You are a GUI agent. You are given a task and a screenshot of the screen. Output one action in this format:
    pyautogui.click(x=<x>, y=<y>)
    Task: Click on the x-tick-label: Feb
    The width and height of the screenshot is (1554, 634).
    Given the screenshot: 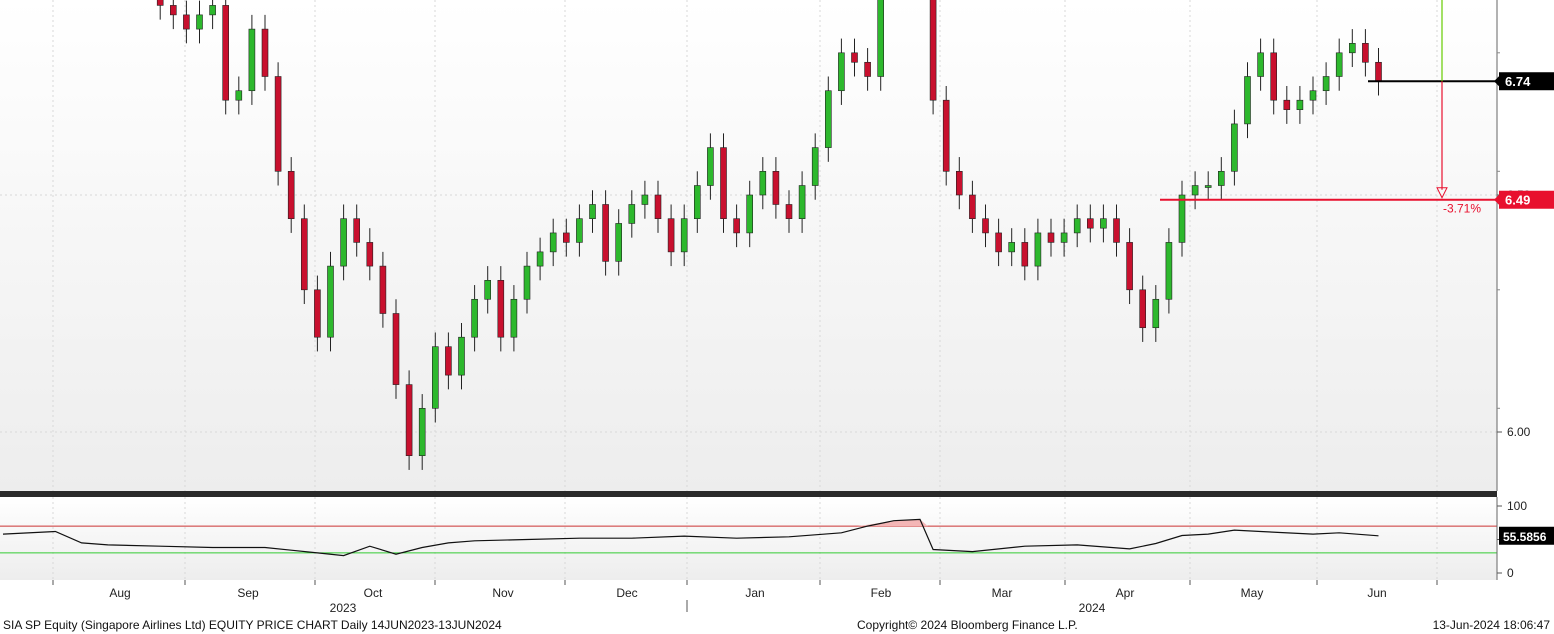 What is the action you would take?
    pyautogui.click(x=881, y=593)
    